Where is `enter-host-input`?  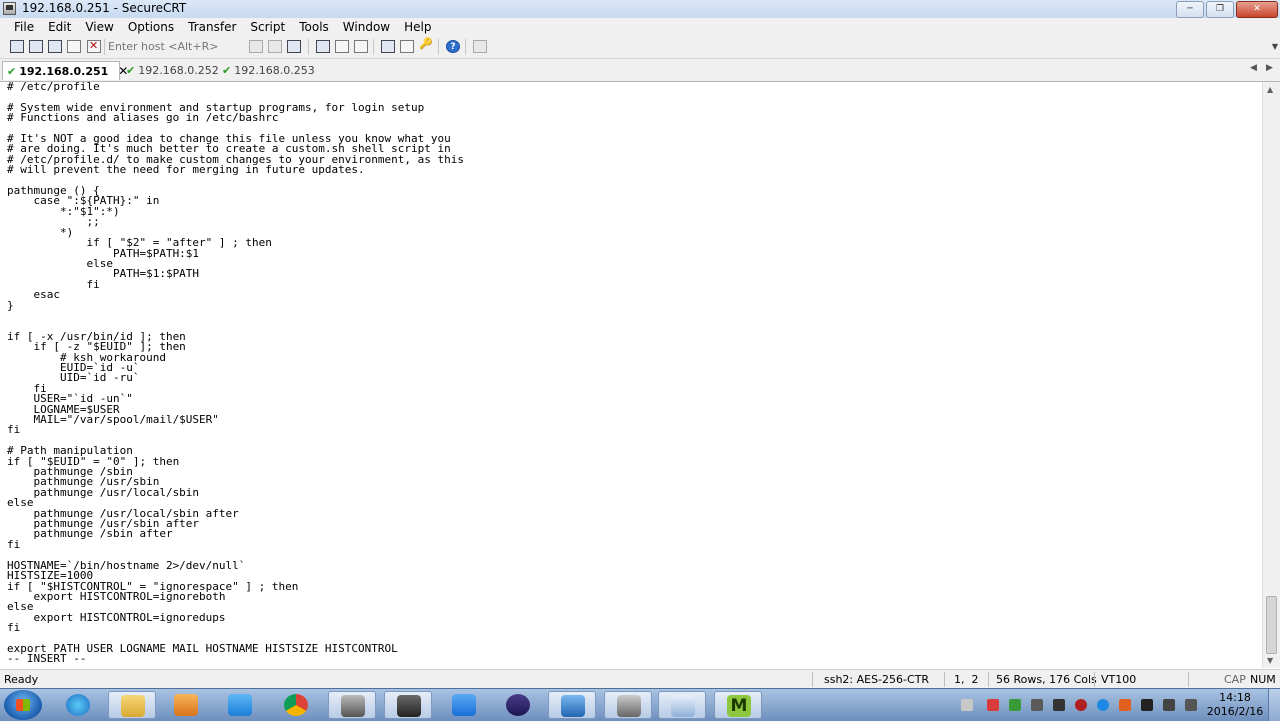 enter-host-input is located at coordinates (173, 46).